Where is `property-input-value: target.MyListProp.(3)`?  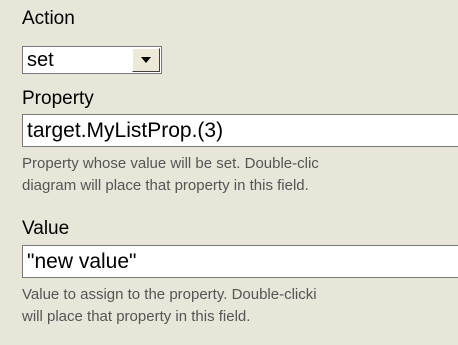
property-input-value: target.MyListProp.(3) is located at coordinates (125, 130).